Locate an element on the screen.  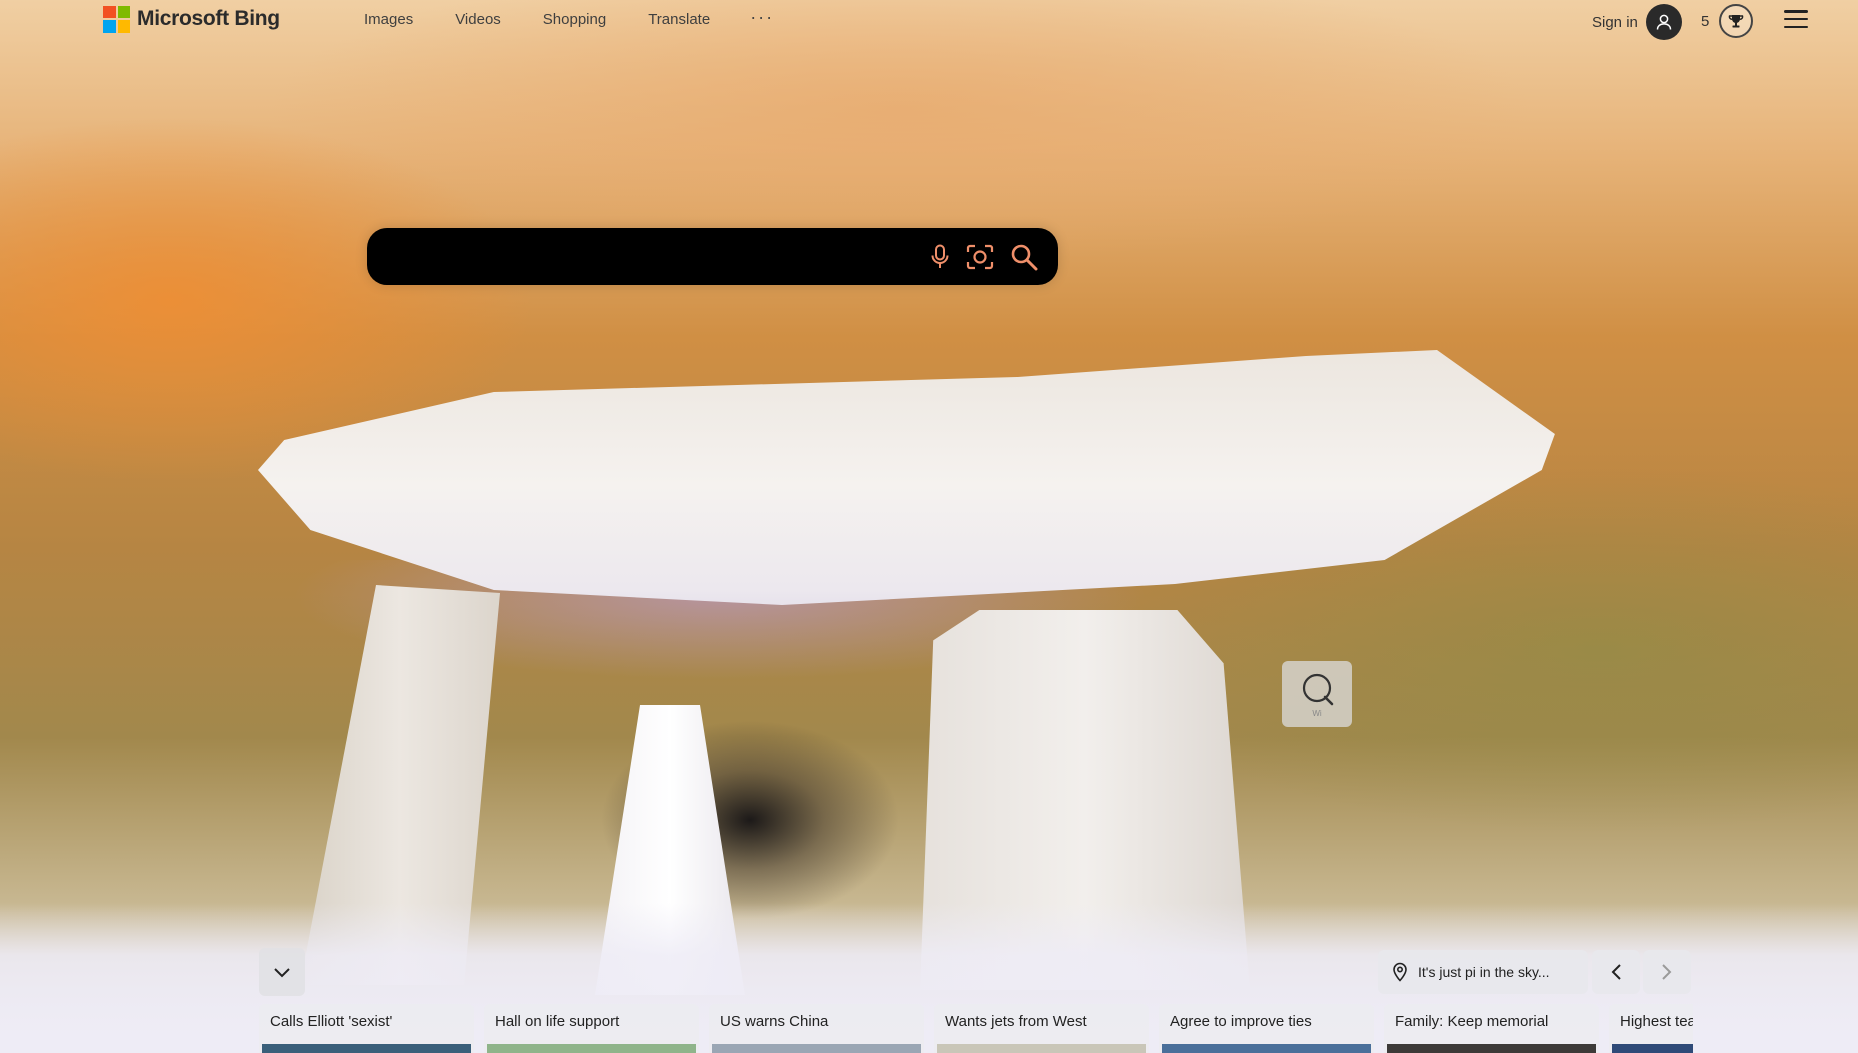
search-input is located at coordinates (643, 256).